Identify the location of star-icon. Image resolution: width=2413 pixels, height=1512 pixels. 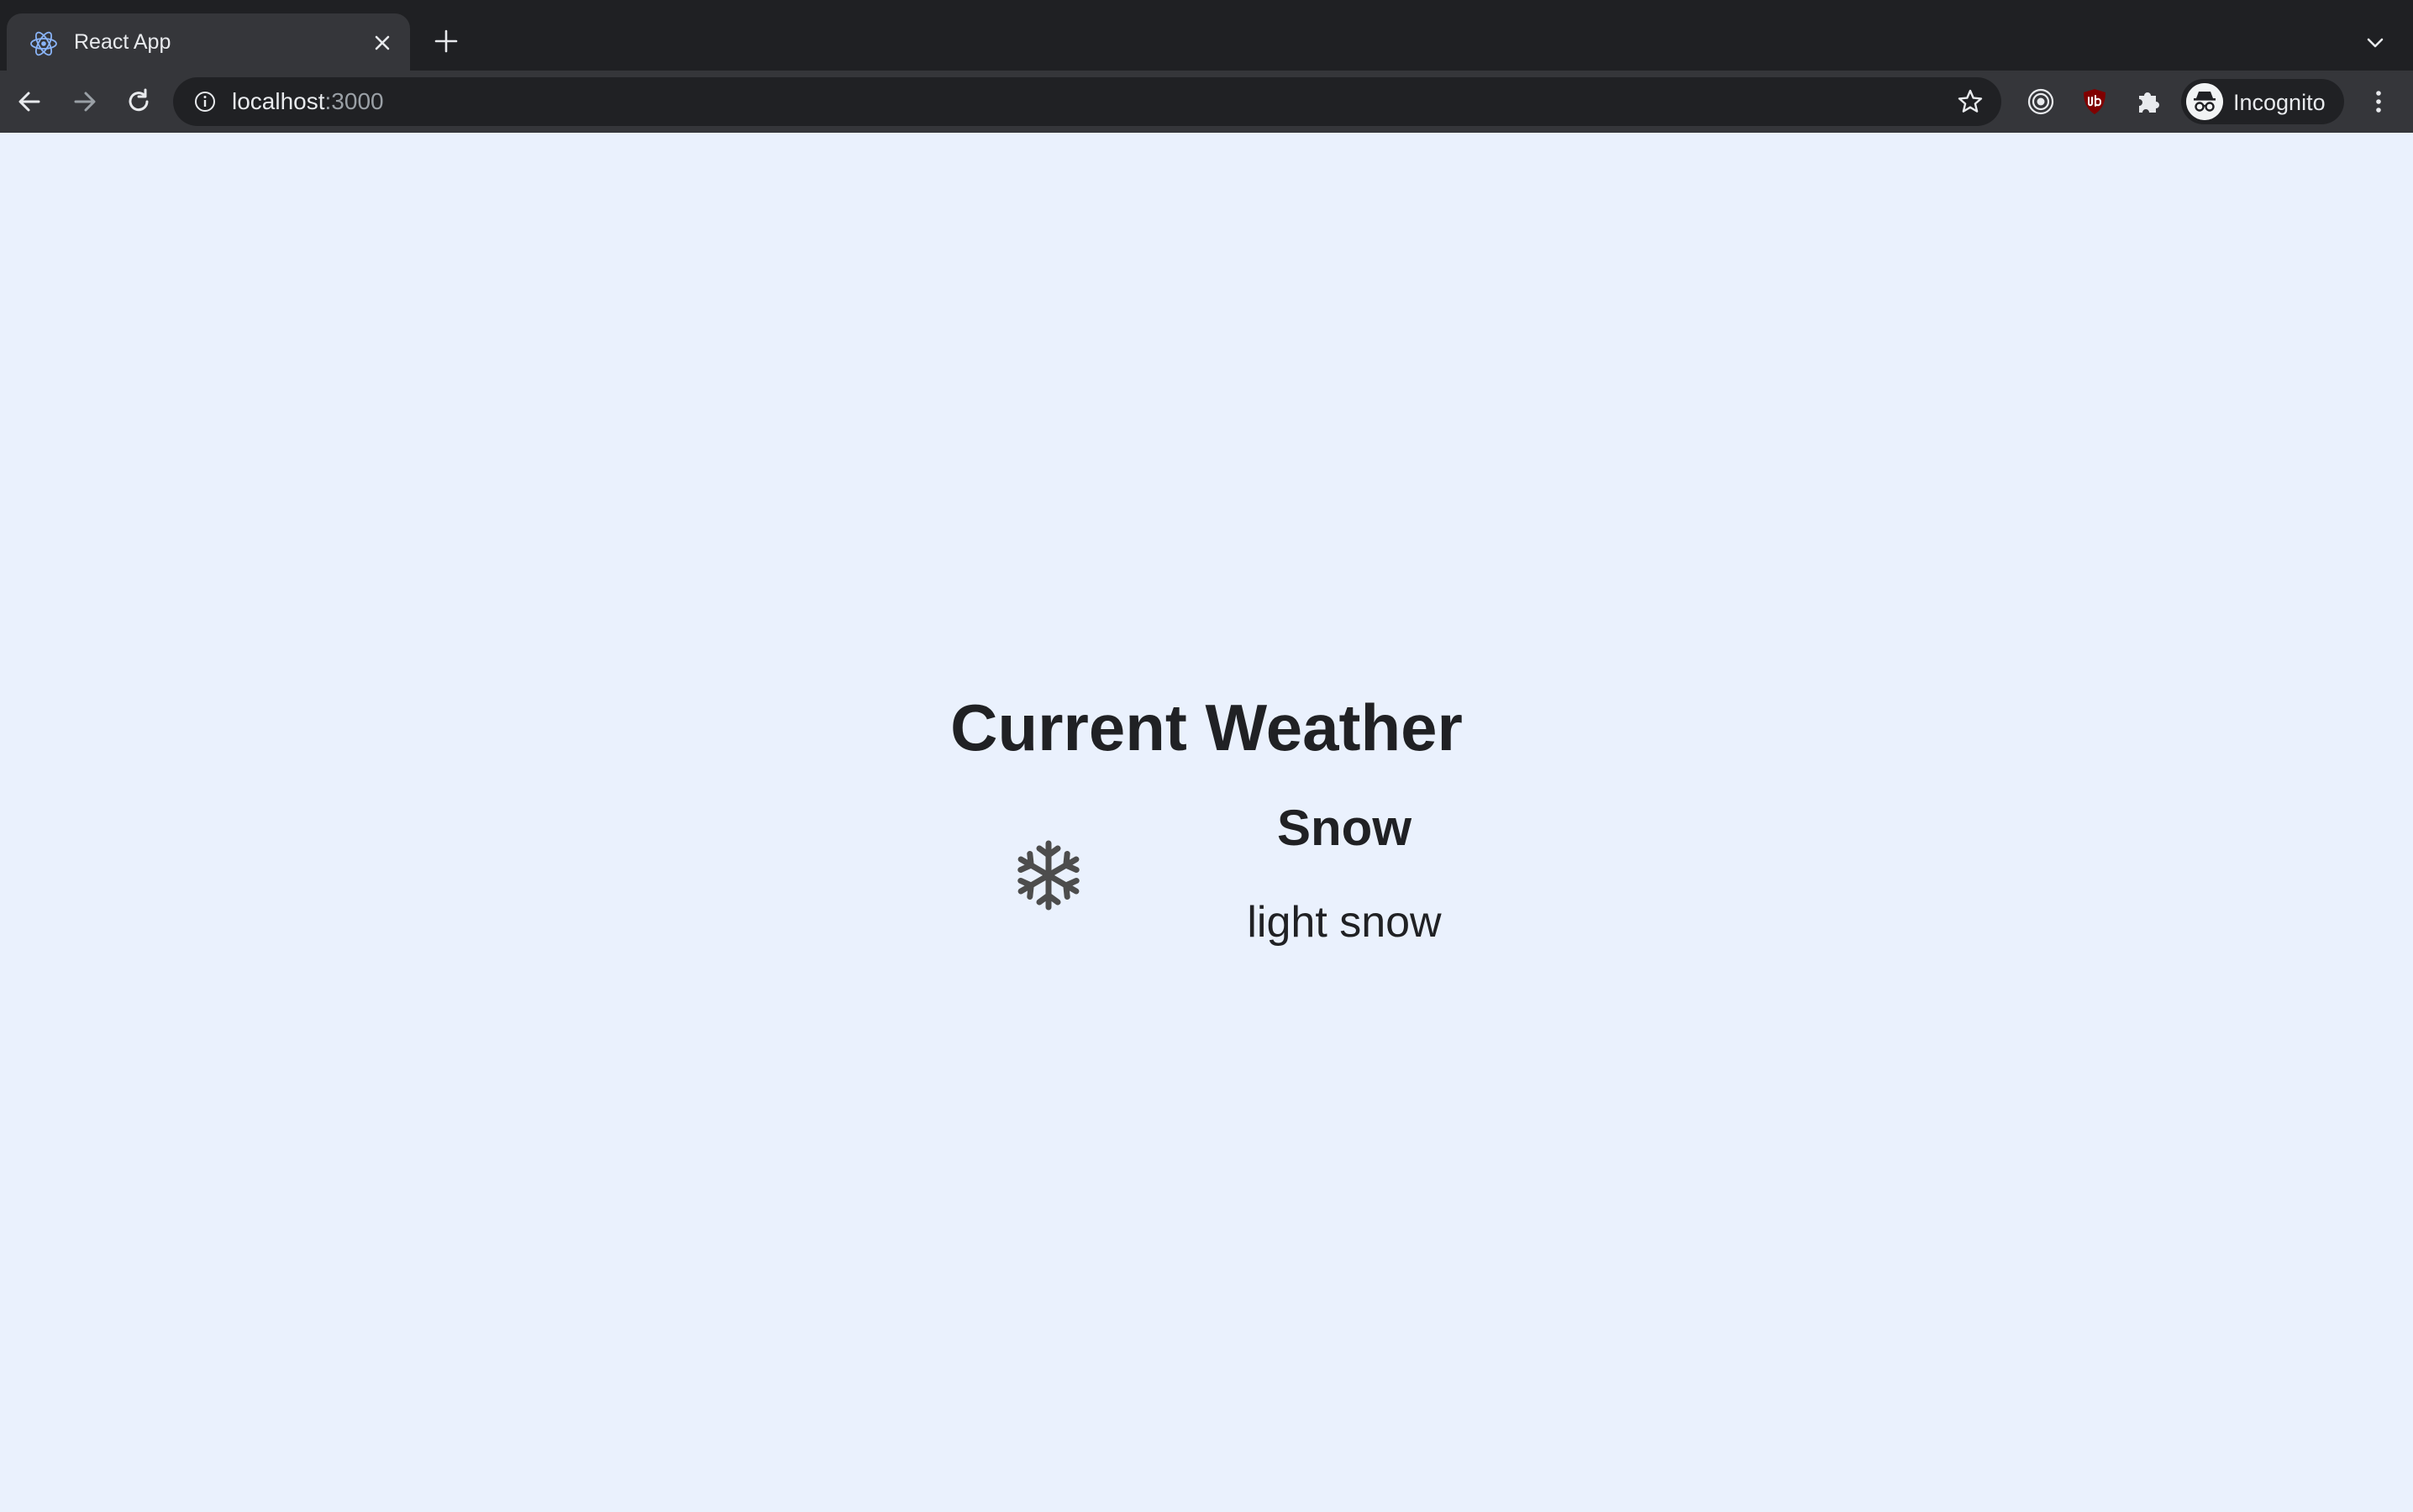
(1970, 101).